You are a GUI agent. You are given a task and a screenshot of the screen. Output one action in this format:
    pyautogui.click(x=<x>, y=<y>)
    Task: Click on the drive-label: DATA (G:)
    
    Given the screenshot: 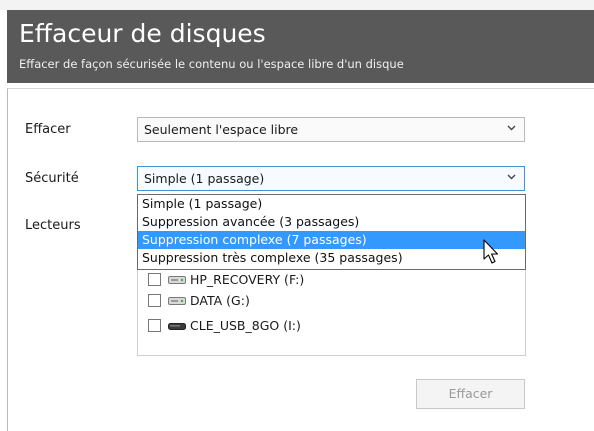 What is the action you would take?
    pyautogui.click(x=220, y=300)
    